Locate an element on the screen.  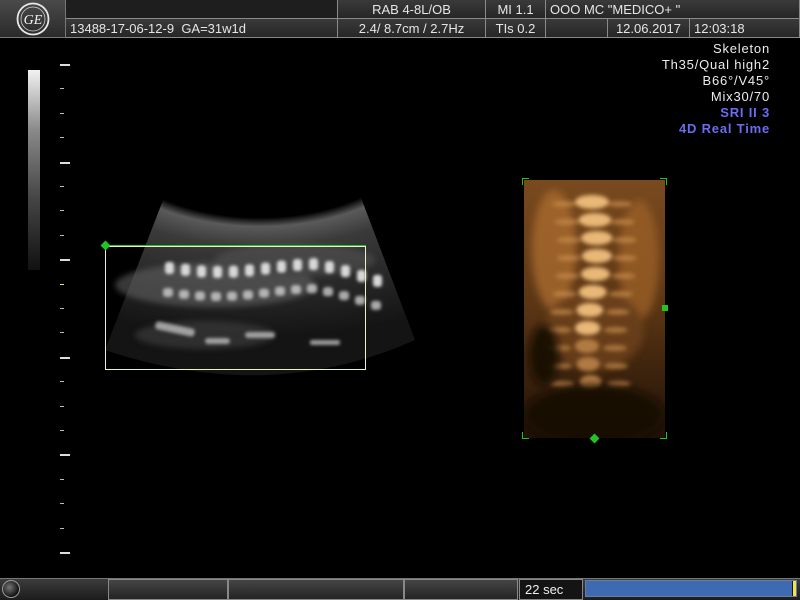
trackball-icon is located at coordinates (11, 589).